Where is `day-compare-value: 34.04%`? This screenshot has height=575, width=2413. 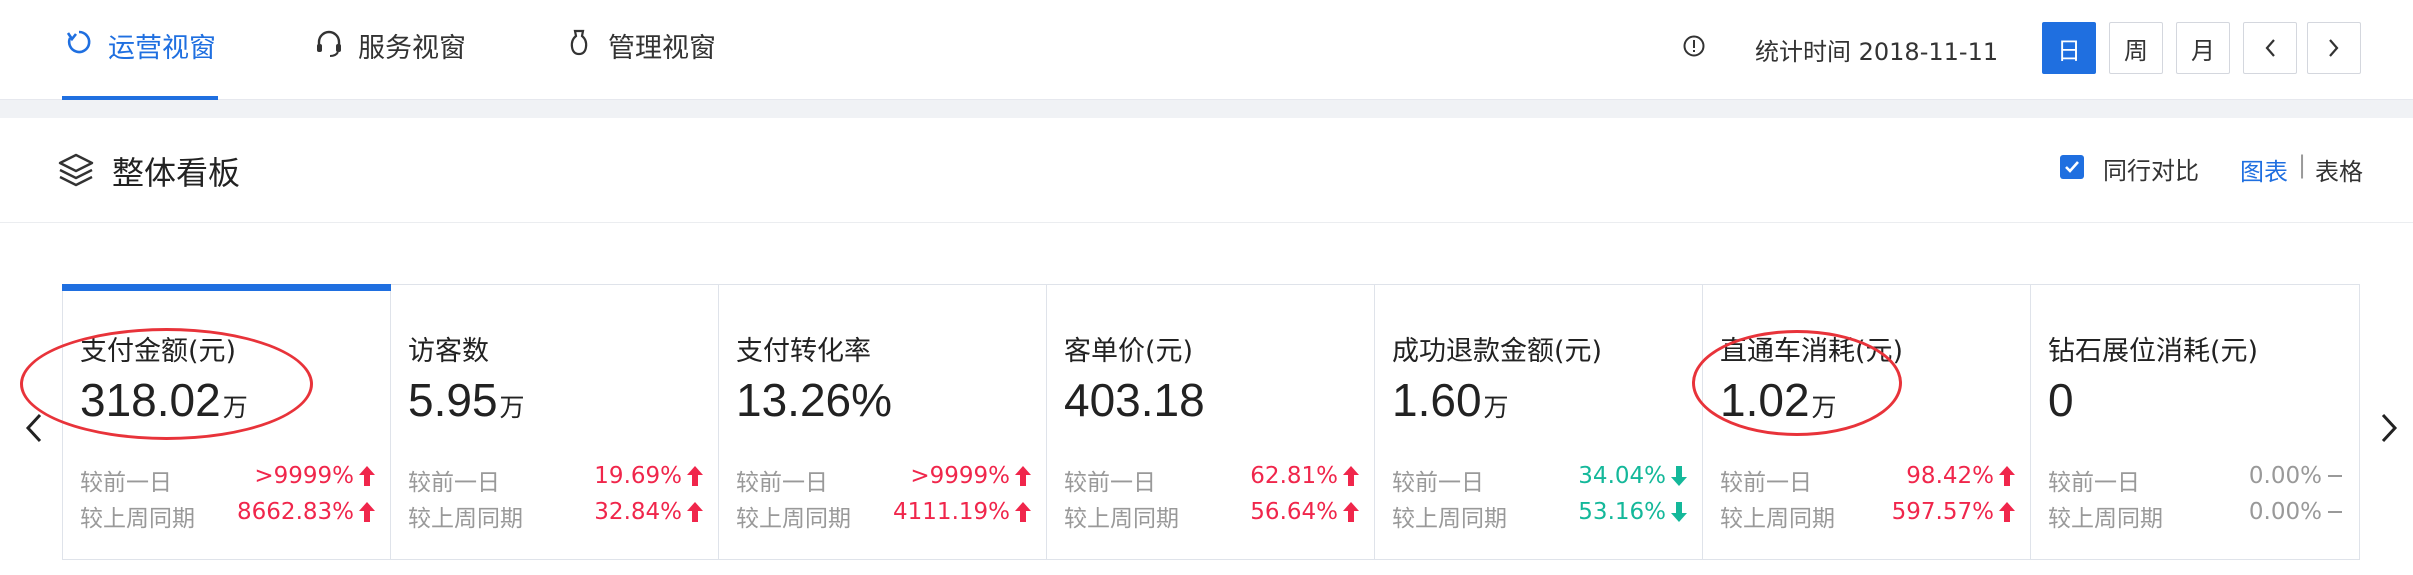
day-compare-value: 34.04% is located at coordinates (1622, 476).